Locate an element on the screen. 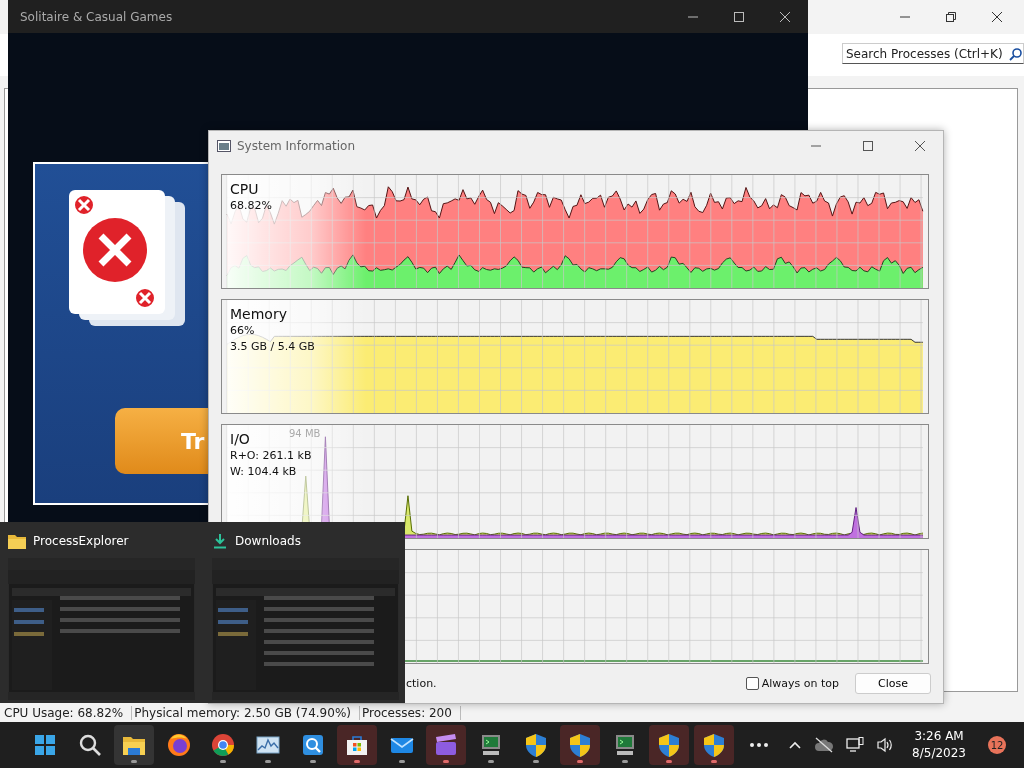 The height and width of the screenshot is (768, 1024). window-title: ProcessExplorer is located at coordinates (81, 541).